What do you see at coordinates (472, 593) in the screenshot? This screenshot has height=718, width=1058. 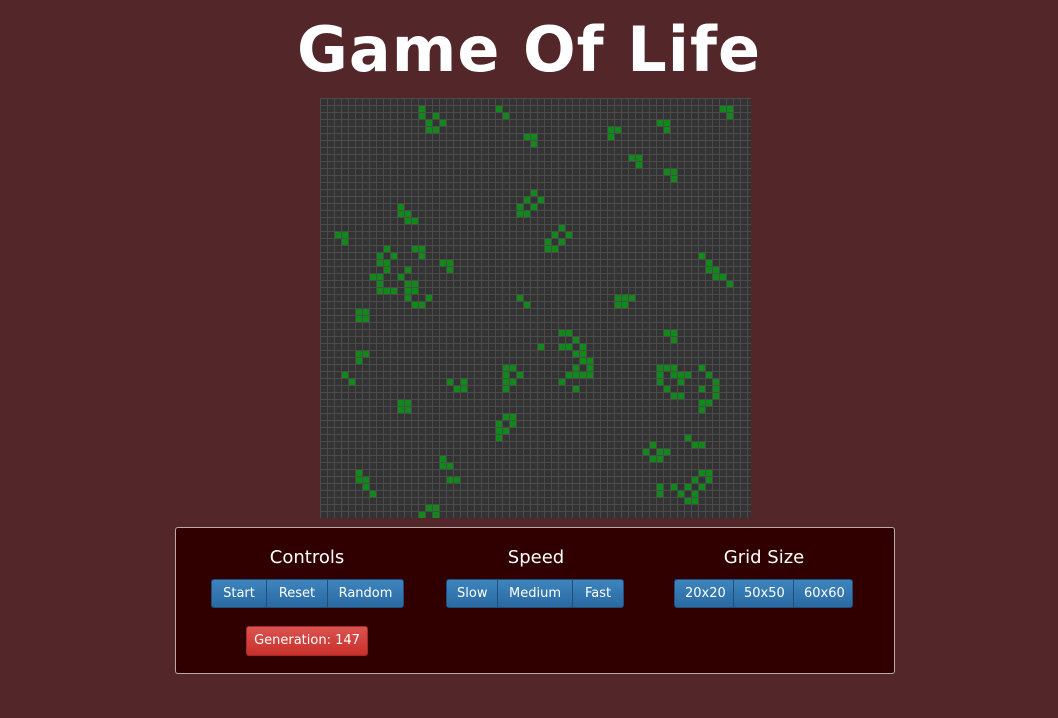 I see `slow-speed-button: Slow` at bounding box center [472, 593].